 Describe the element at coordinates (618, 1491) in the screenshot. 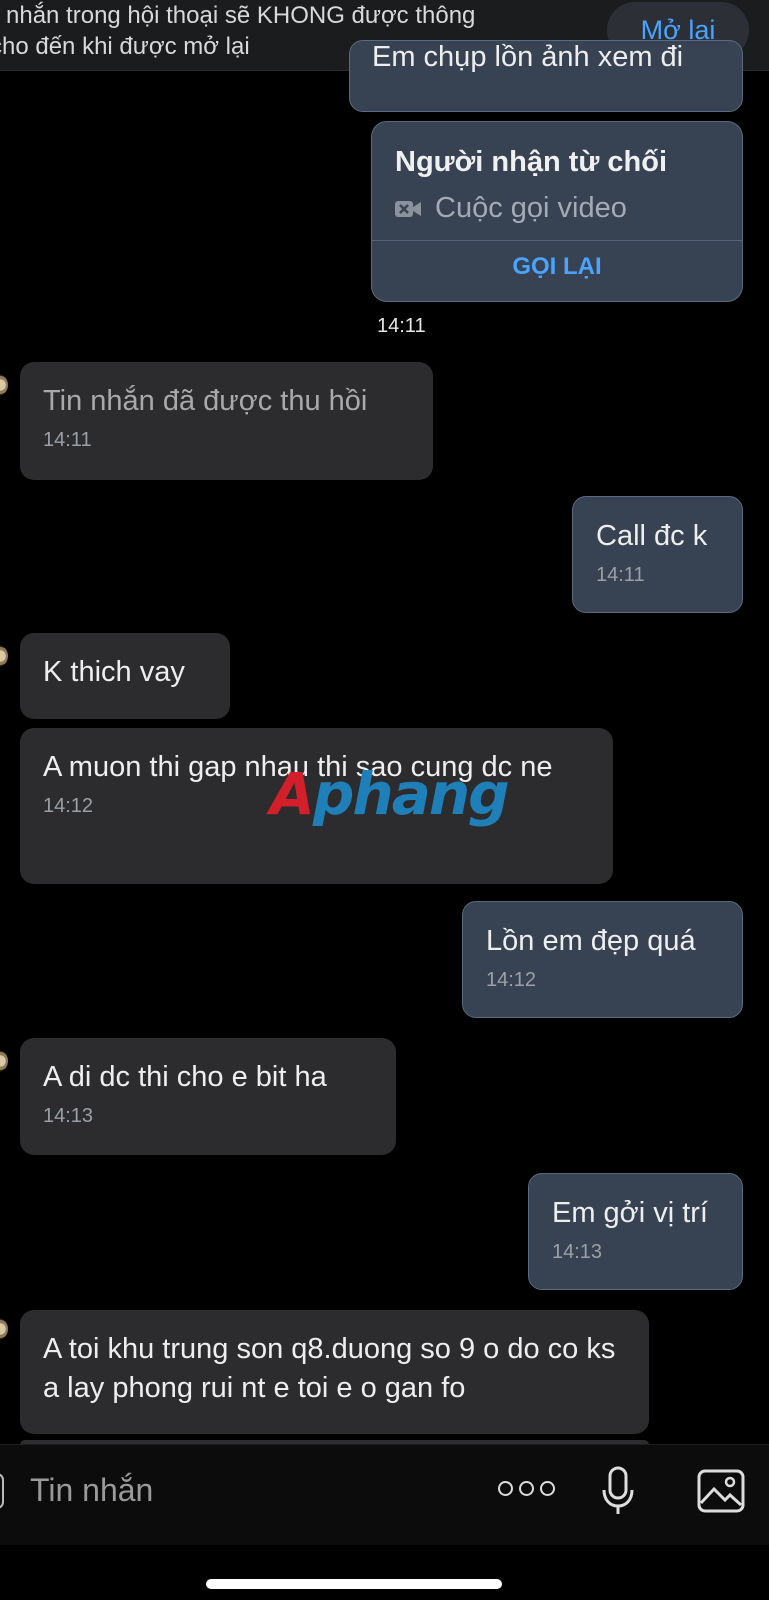

I see `microphone-icon` at that location.